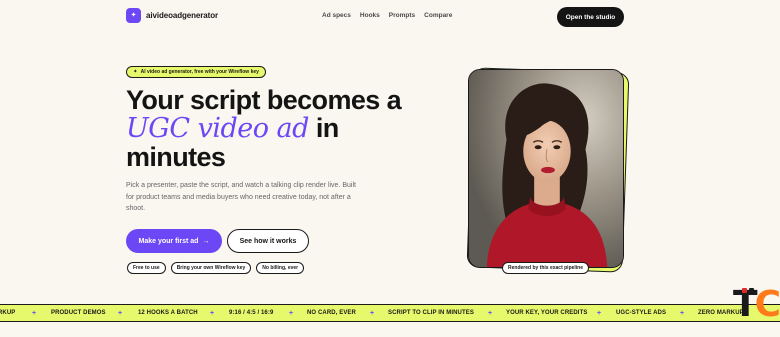 This screenshot has width=780, height=337. What do you see at coordinates (268, 241) in the screenshot?
I see `see-how-it-works-button: See how it works` at bounding box center [268, 241].